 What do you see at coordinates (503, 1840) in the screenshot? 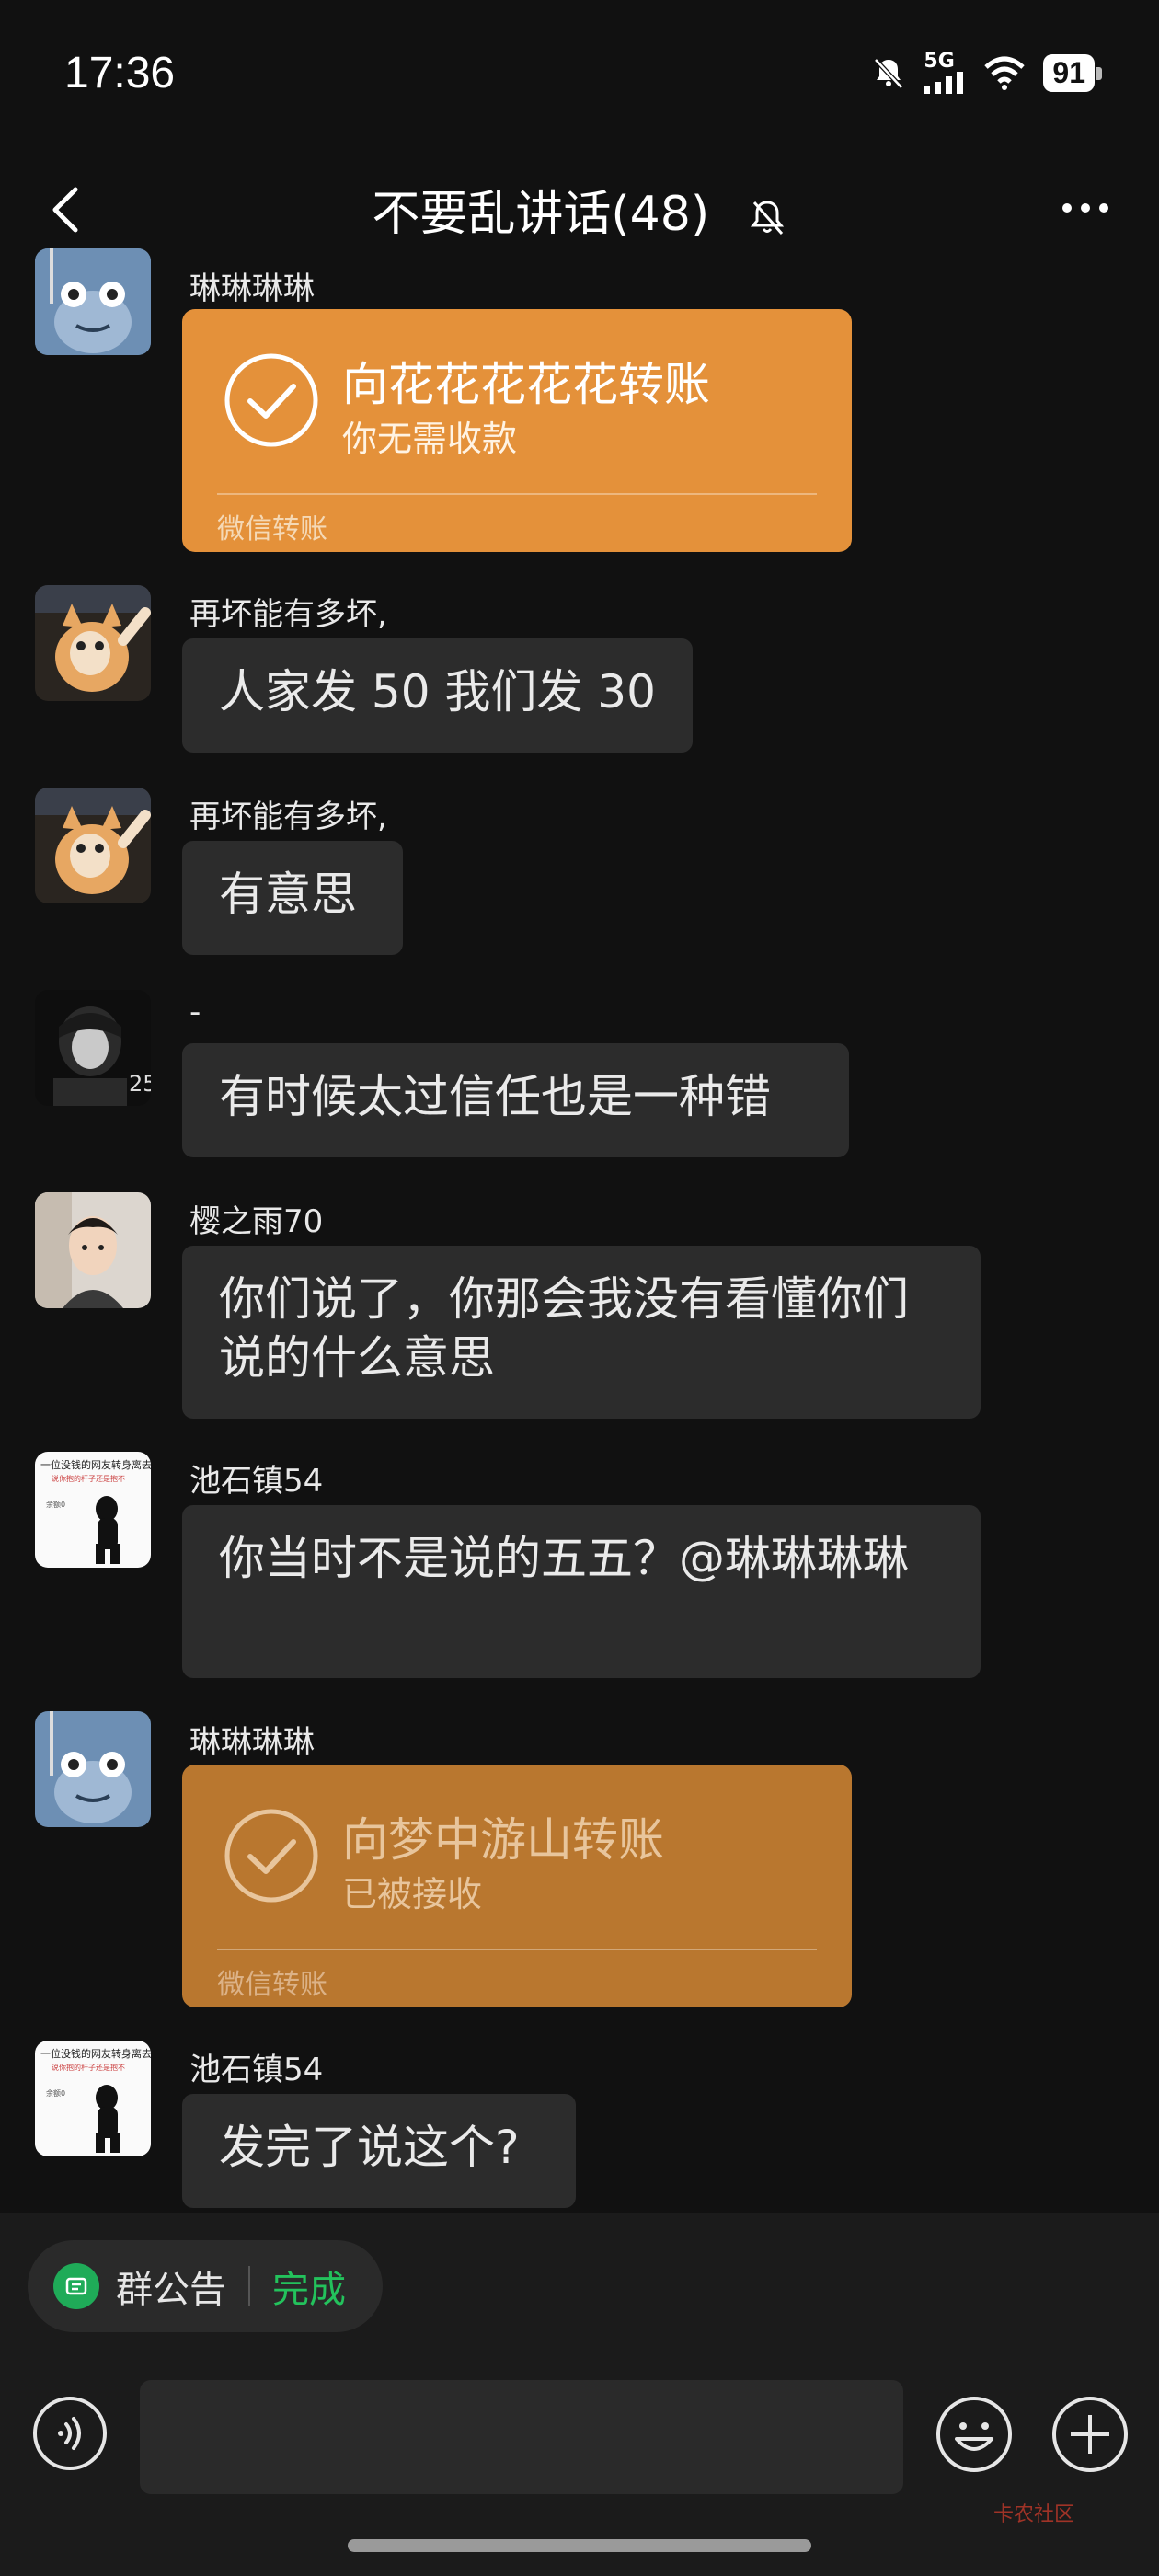
I see `transfer-title: 向梦中游山转账` at bounding box center [503, 1840].